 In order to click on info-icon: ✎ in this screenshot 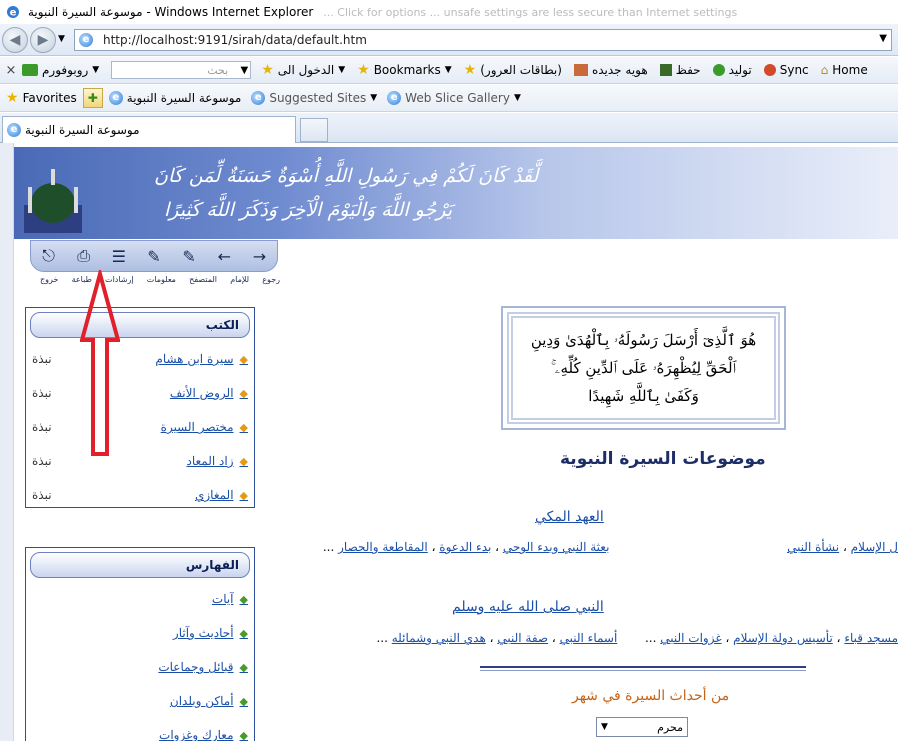, I will do `click(154, 256)`.